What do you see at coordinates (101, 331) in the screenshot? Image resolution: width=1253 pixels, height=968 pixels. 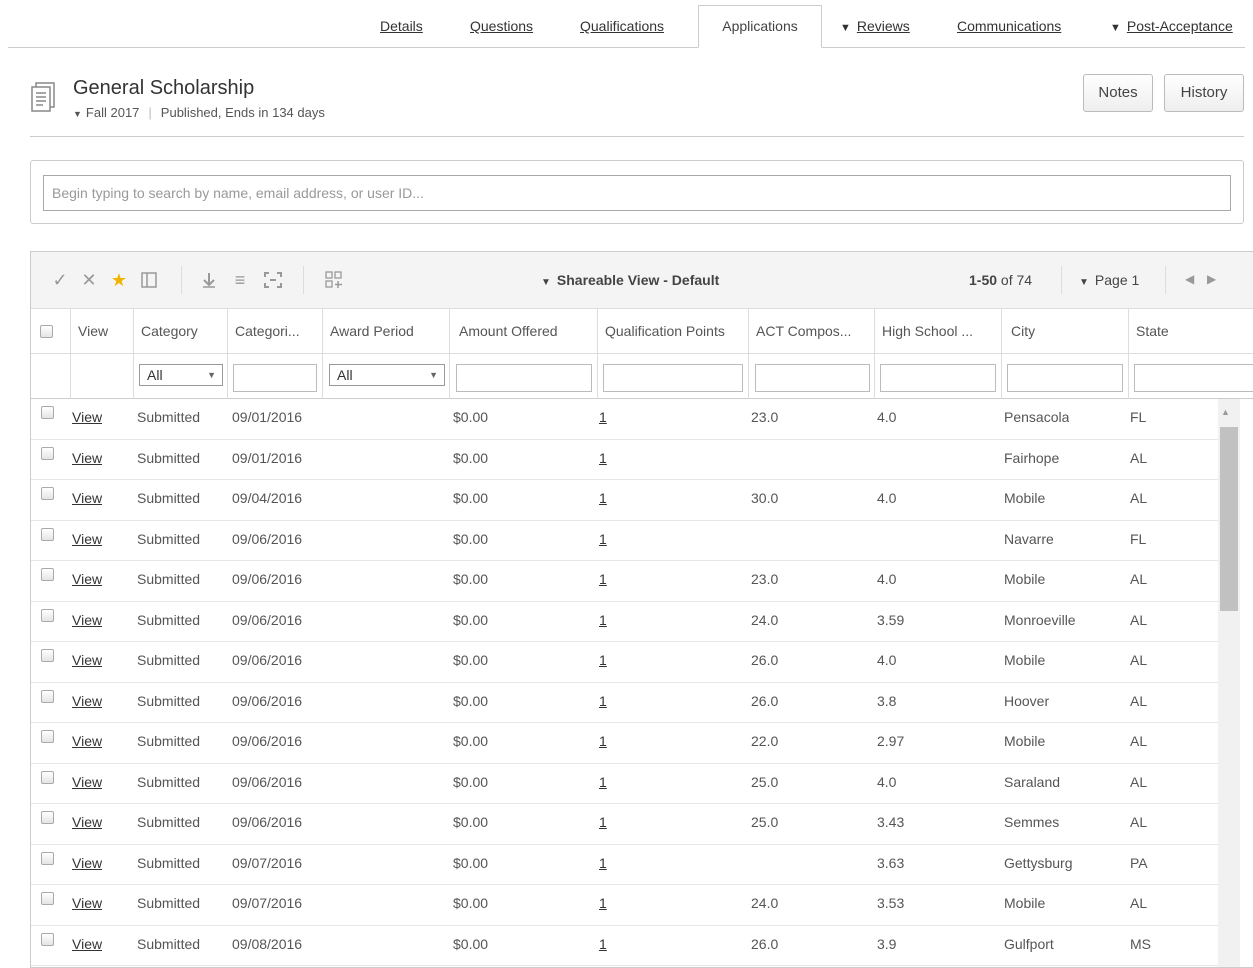 I see `column-header-view: View` at bounding box center [101, 331].